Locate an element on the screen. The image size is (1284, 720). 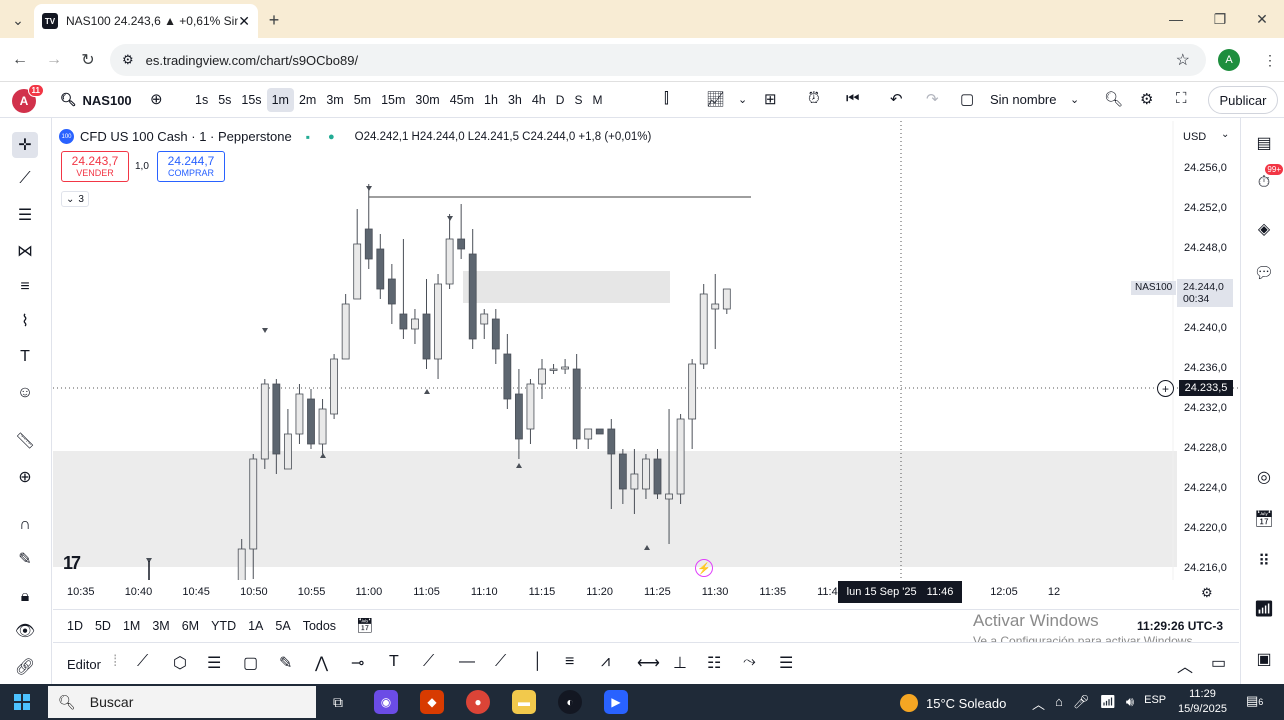
layout-dropdown-icon: ⌄ is located at coordinates (1074, 99).